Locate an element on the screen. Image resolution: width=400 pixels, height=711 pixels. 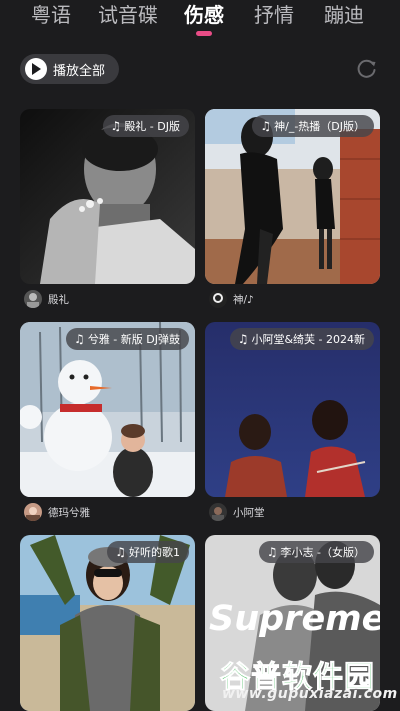
song-title: 好听的歌1 is located at coordinates (154, 552).